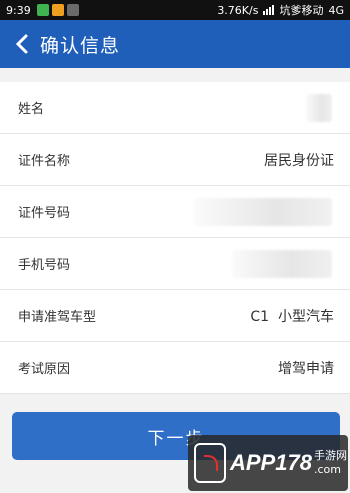 The image size is (350, 493). Describe the element at coordinates (44, 213) in the screenshot. I see `row-label: 证件号码` at that location.